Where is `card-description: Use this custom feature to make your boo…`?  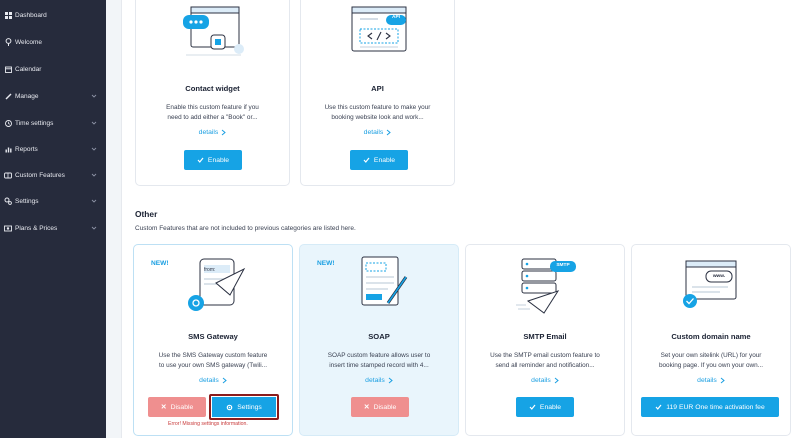
card-description: Use this custom feature to make your boo… is located at coordinates (377, 113).